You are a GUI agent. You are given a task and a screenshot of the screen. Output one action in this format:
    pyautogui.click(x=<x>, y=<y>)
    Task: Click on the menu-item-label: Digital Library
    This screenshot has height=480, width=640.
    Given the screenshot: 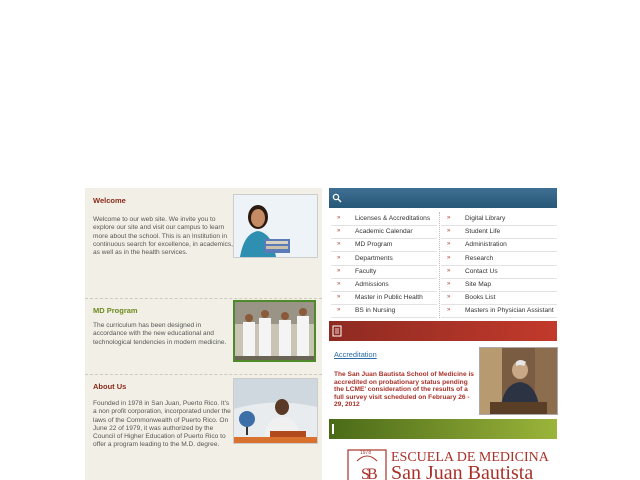 What is the action you would take?
    pyautogui.click(x=485, y=218)
    